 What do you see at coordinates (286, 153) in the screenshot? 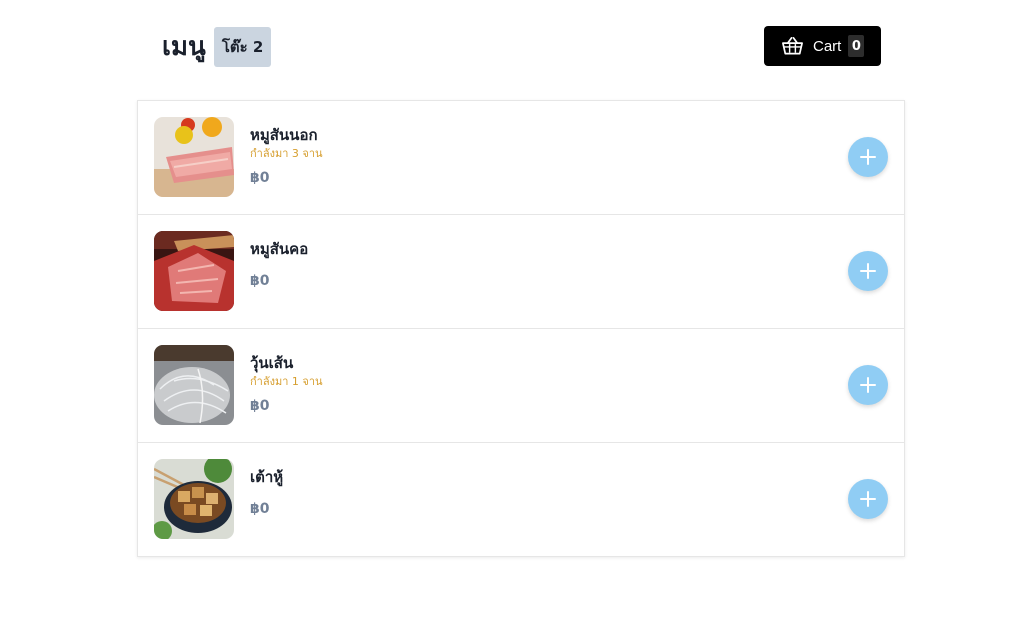
I see `item-status: กำลังมา 3 จาน` at bounding box center [286, 153].